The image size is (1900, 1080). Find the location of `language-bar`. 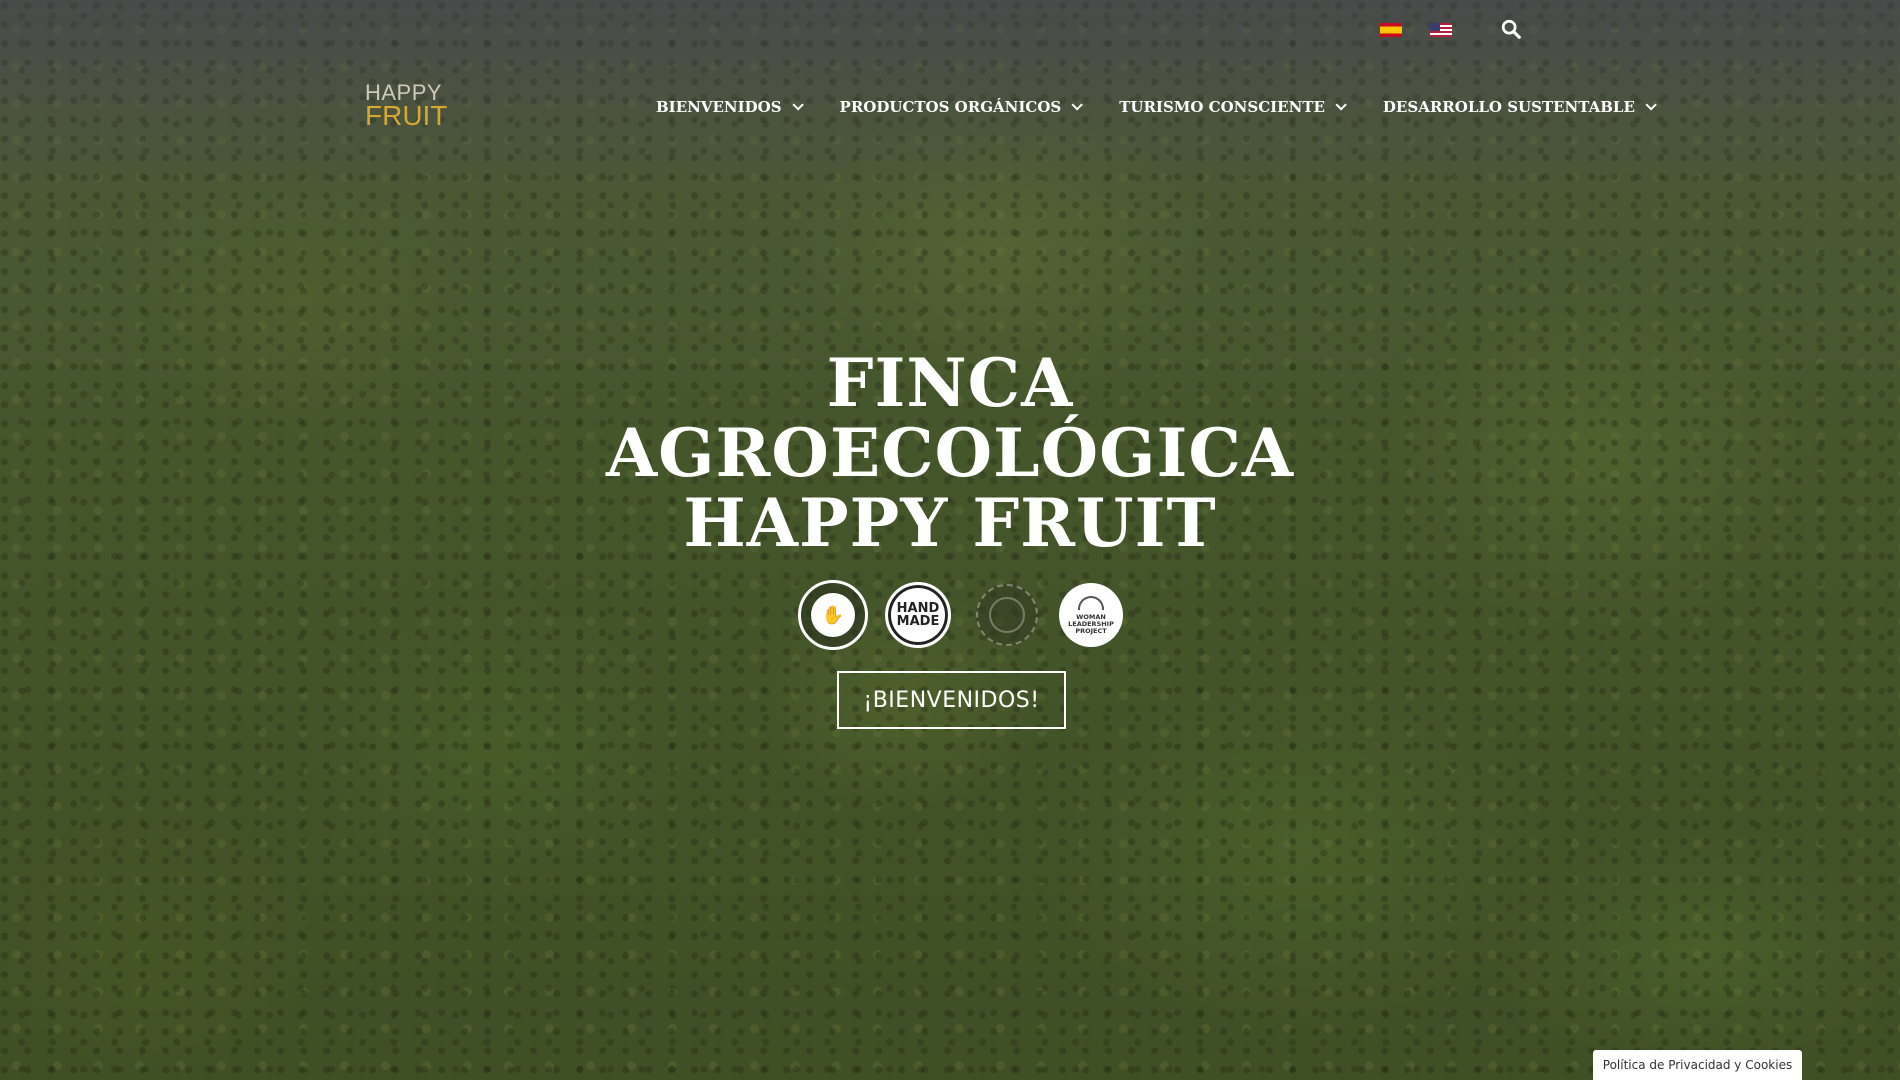

language-bar is located at coordinates (1452, 30).